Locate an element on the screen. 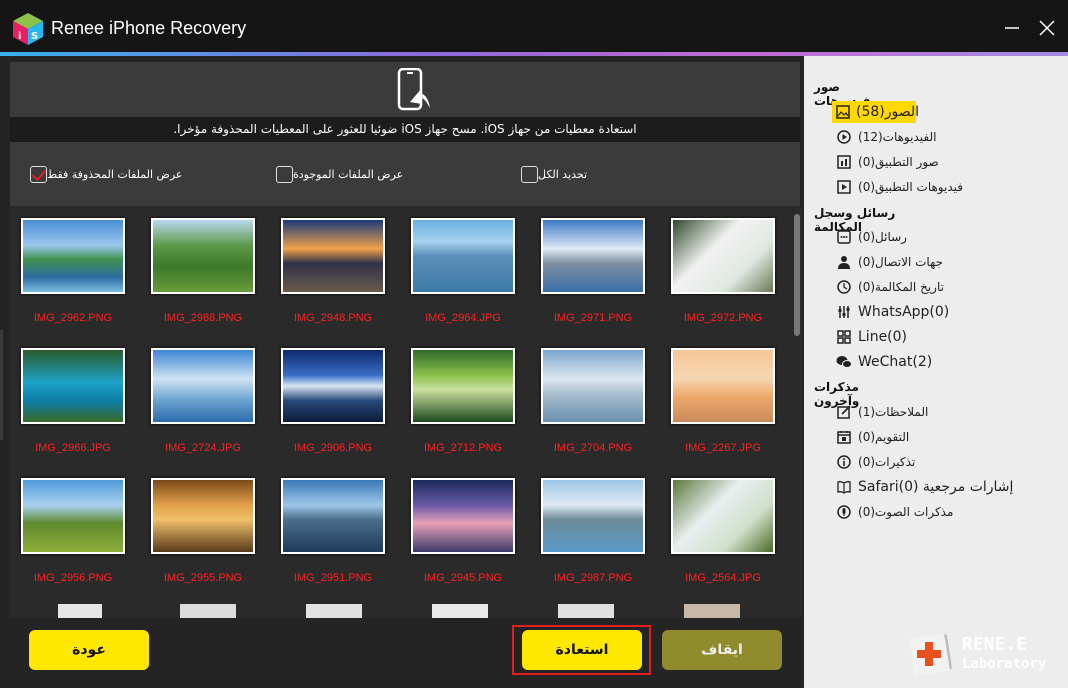 This screenshot has width=1068, height=688. show-existing-checkbox is located at coordinates (284, 174).